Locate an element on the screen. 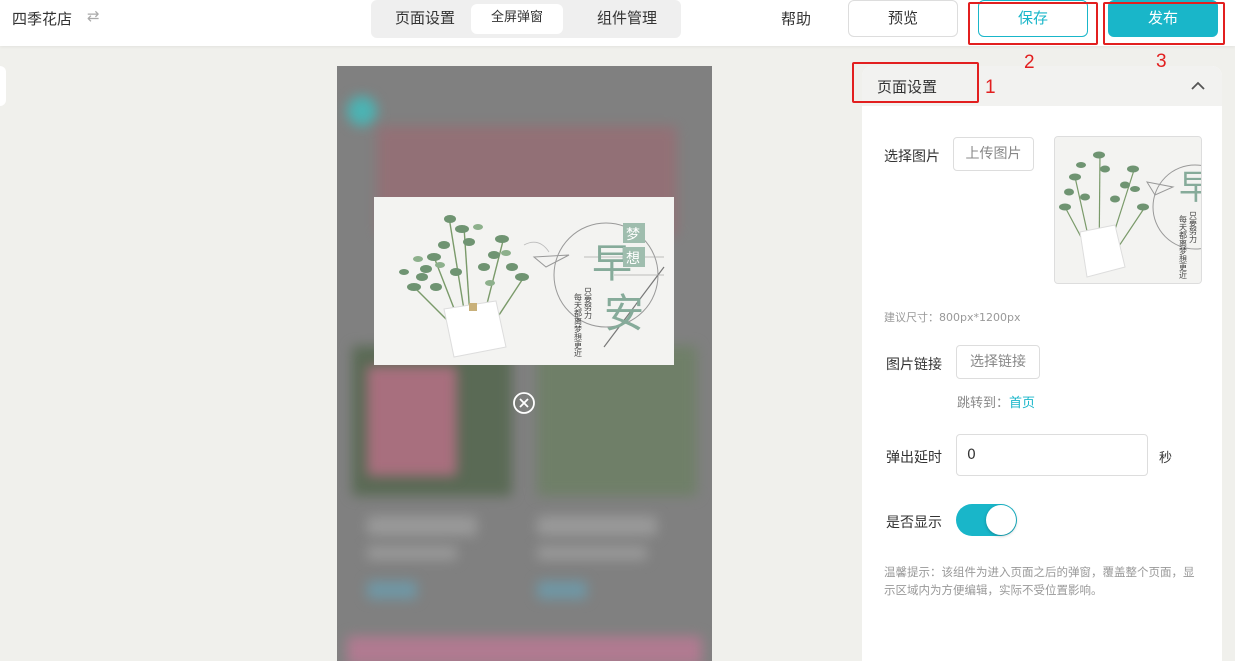 This screenshot has width=1235, height=661. thumbnail-art: 早 只要努力 每天都离梦想更近 is located at coordinates (1128, 210).